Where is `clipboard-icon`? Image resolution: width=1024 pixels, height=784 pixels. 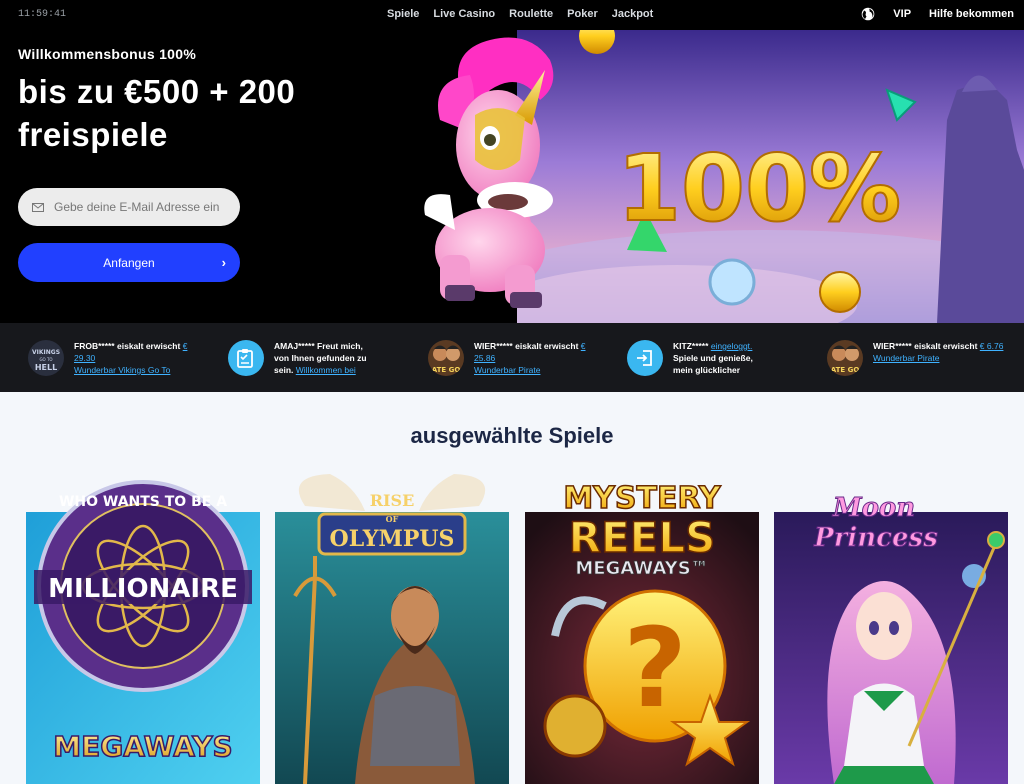 clipboard-icon is located at coordinates (246, 358).